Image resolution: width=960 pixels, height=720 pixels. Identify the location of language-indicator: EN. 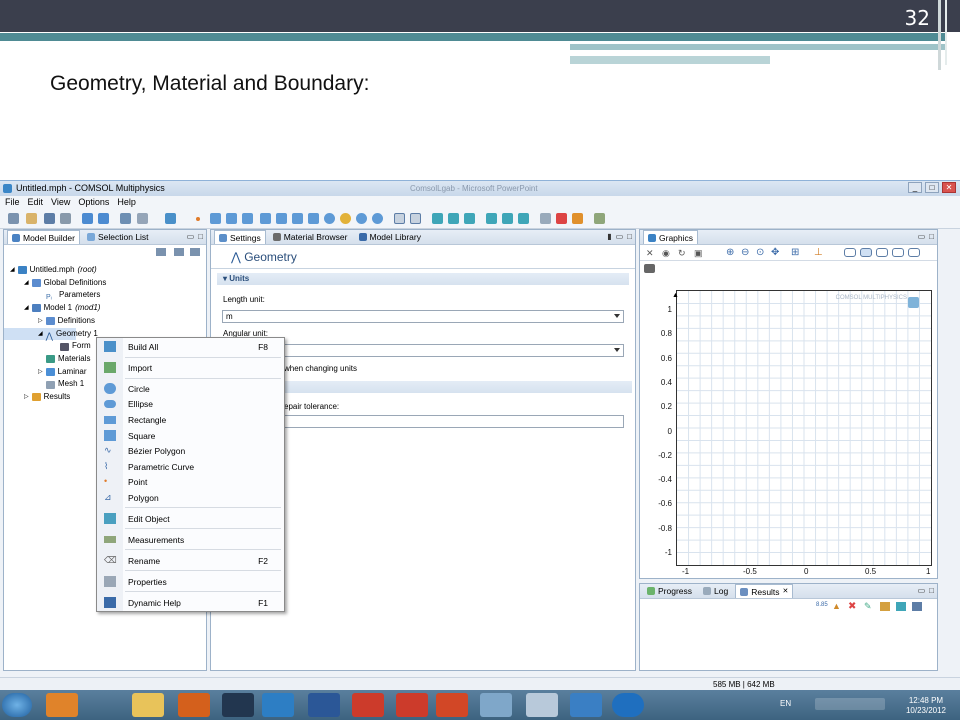
(785, 703).